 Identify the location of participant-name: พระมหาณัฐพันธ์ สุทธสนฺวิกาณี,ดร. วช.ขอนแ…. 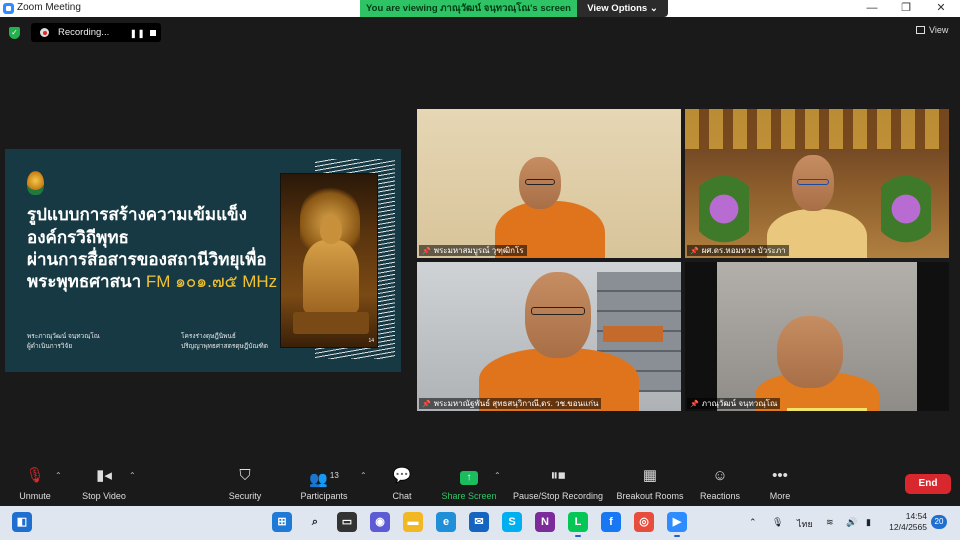
(516, 403).